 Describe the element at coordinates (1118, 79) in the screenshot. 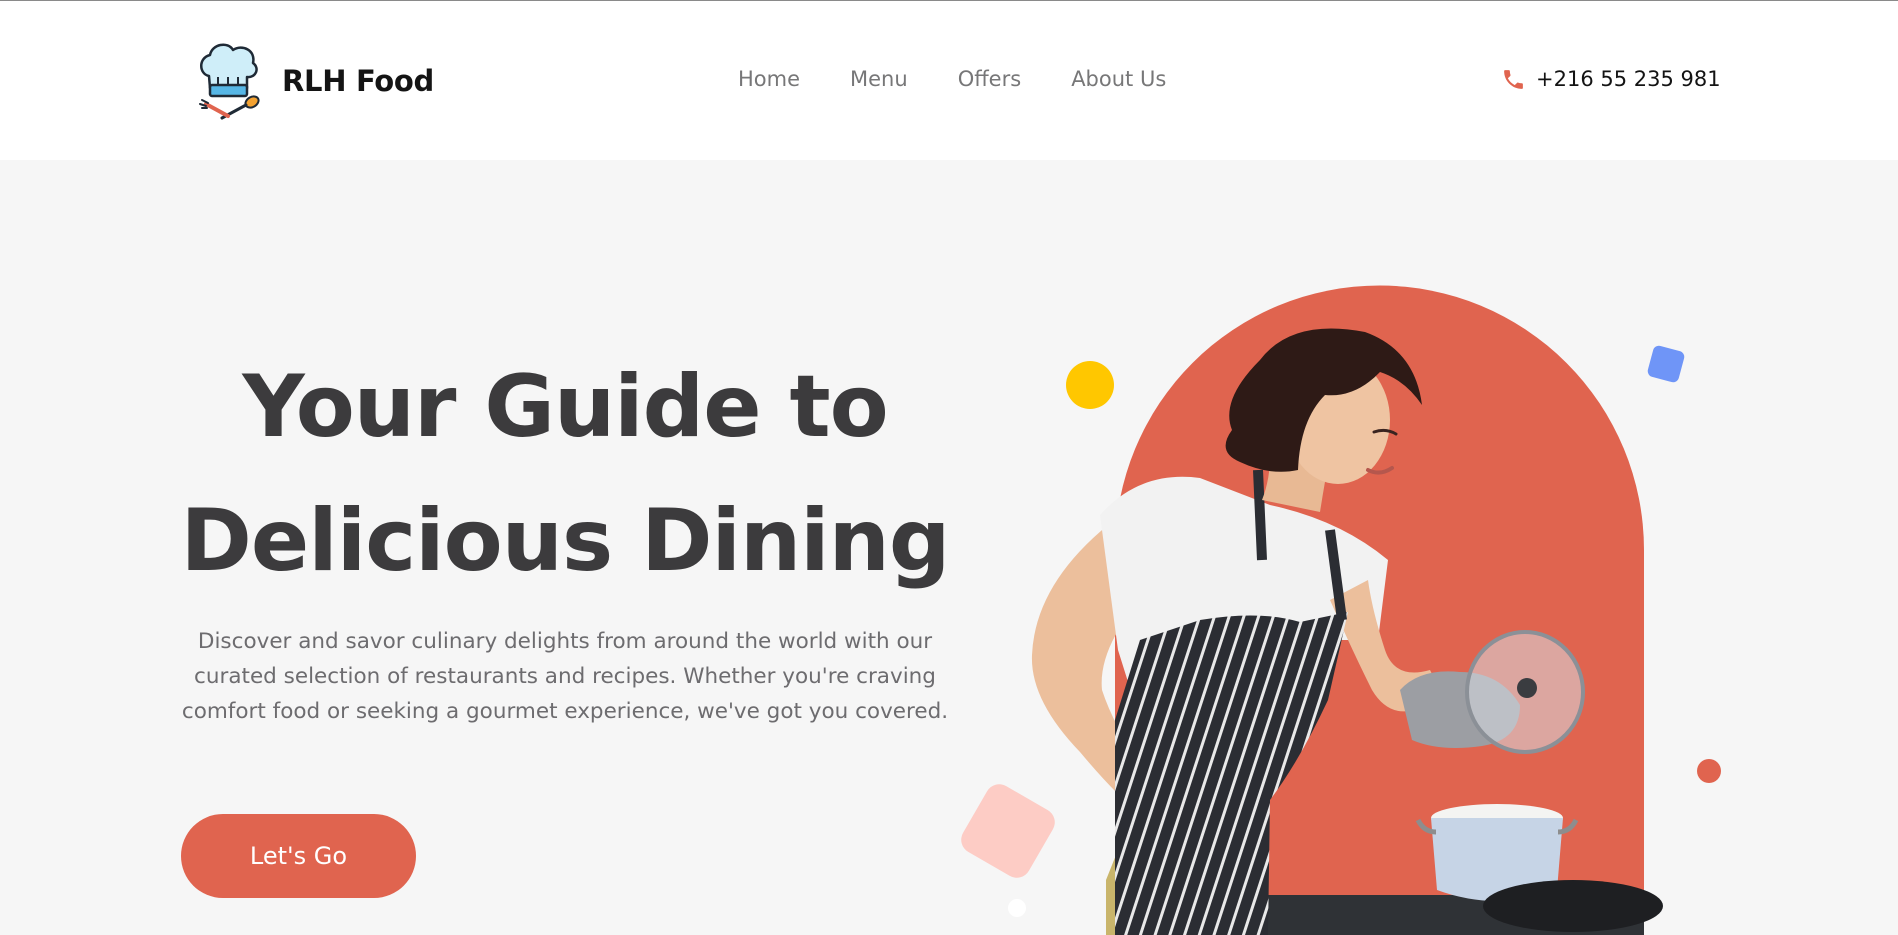

I see `nav-link-about-us: About Us` at that location.